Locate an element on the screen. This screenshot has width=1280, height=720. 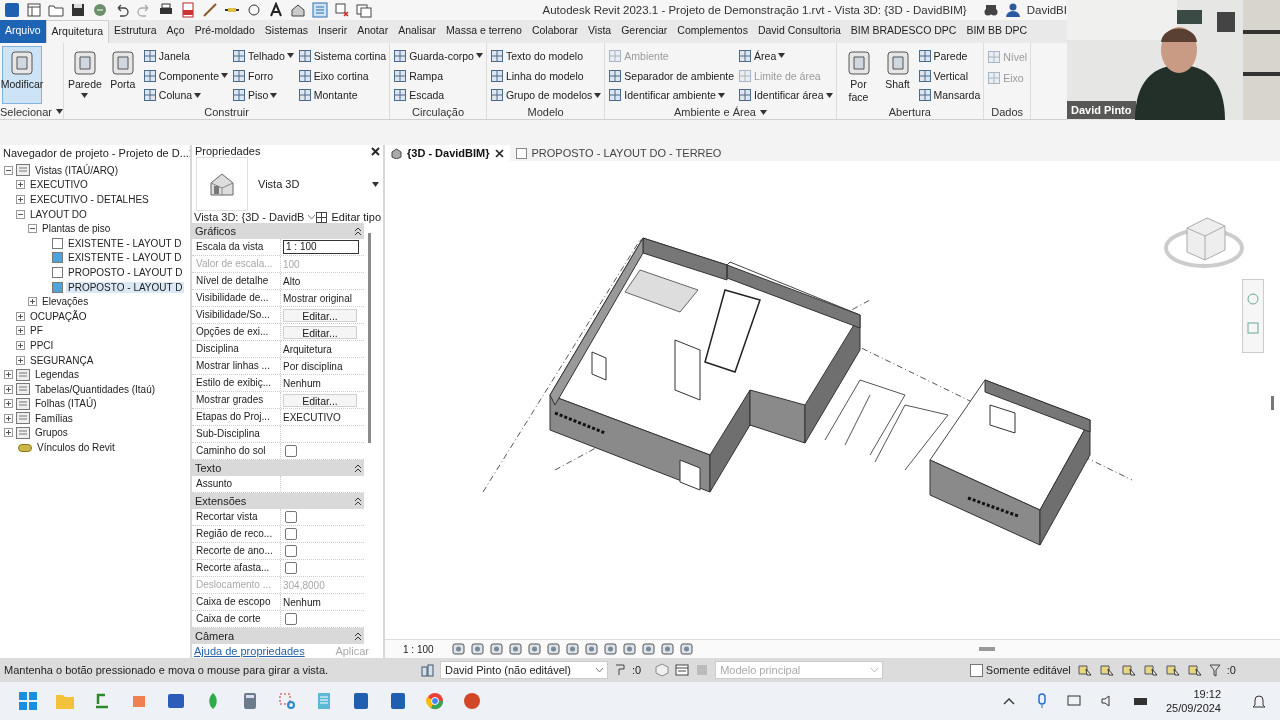
ribbon-button: Telhado is located at coordinates (262, 56).